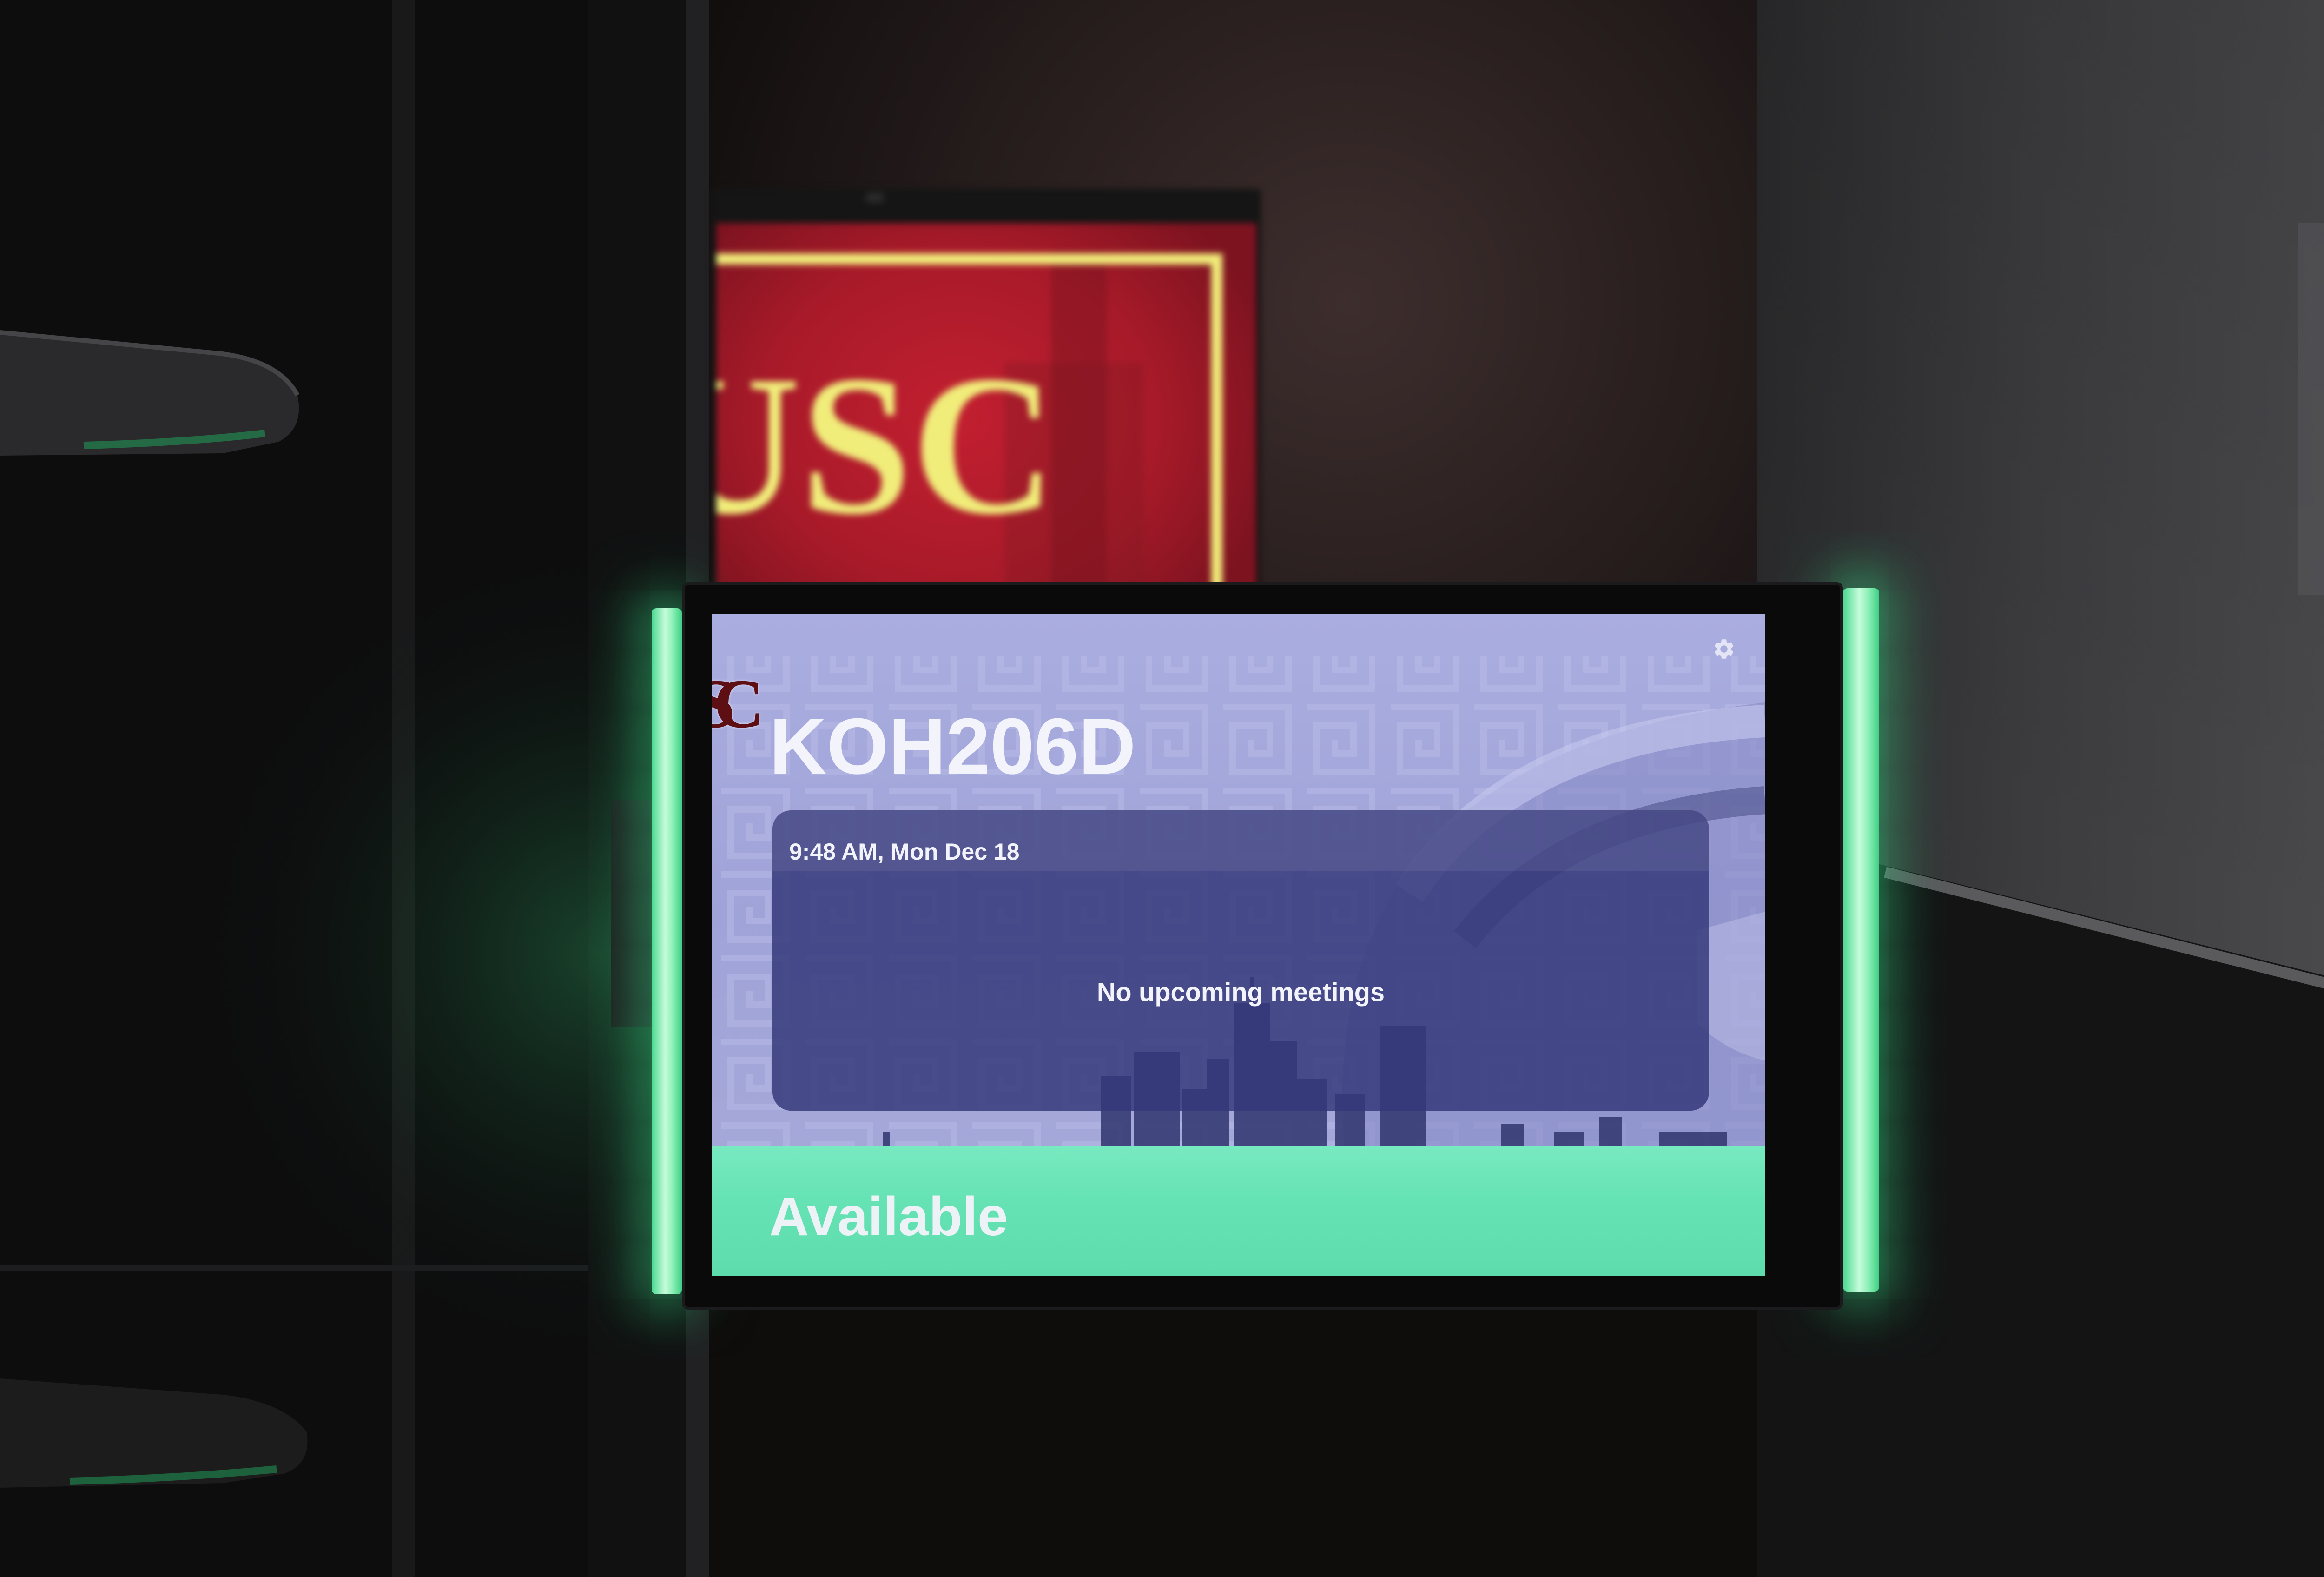 The height and width of the screenshot is (1577, 2324). I want to click on background-monitor: USC, so click(986, 395).